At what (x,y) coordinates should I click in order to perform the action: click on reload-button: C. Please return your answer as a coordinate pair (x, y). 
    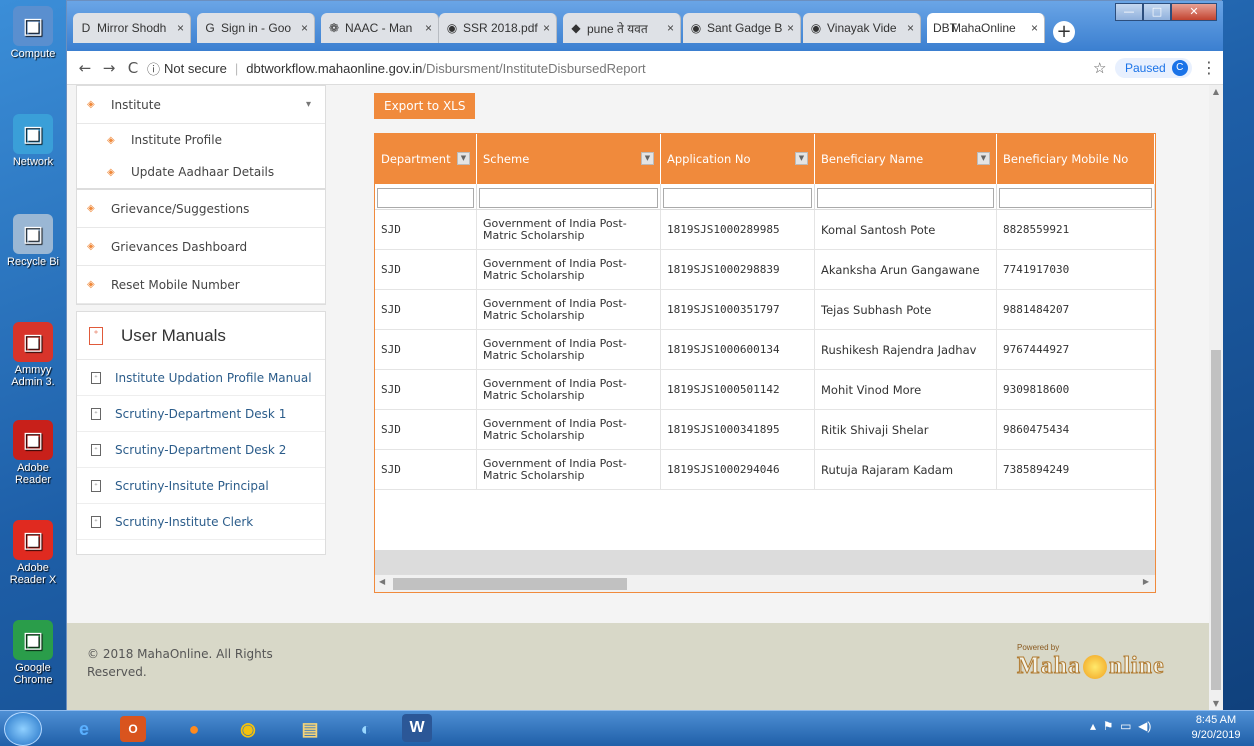
    Looking at the image, I should click on (133, 68).